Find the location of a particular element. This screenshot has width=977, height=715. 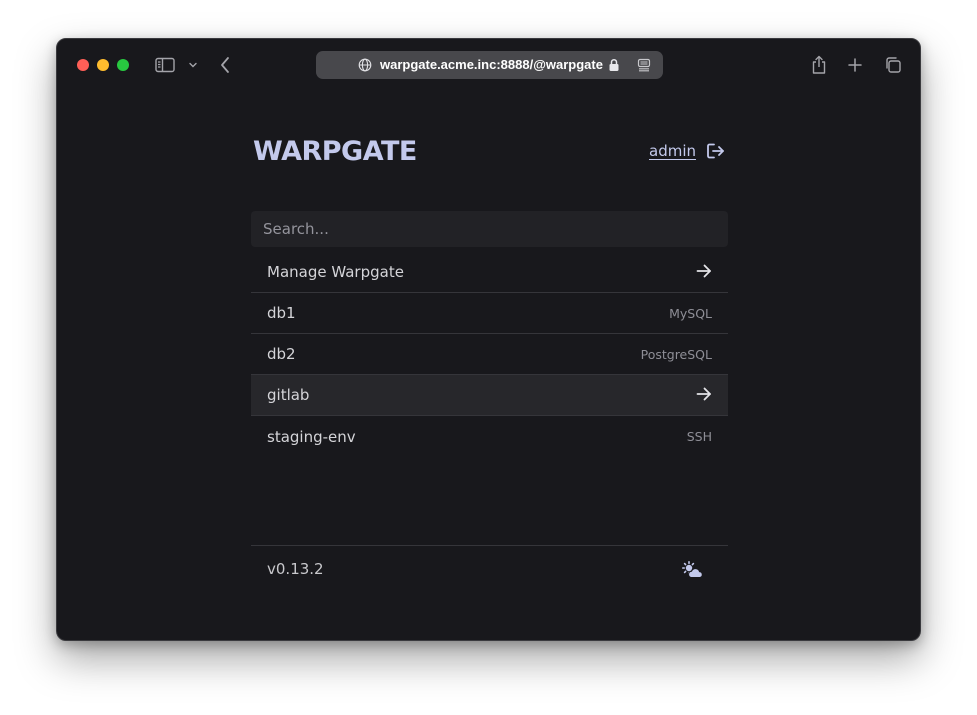

username-link: admin is located at coordinates (672, 151).